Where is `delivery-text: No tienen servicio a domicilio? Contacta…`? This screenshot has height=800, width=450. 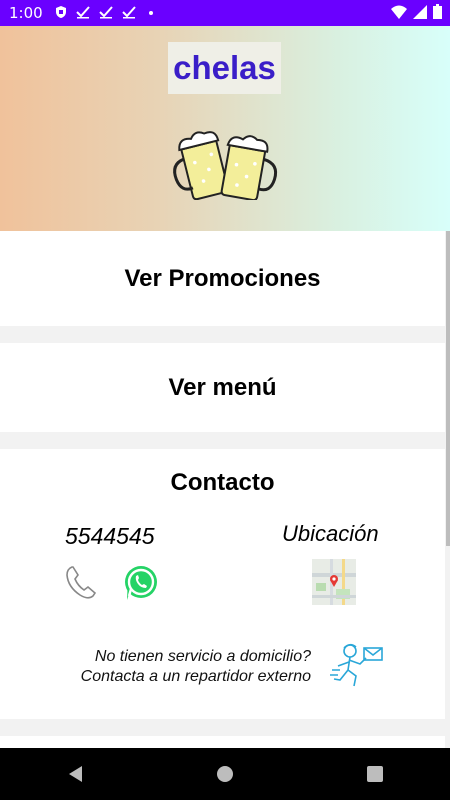
delivery-text: No tienen servicio a domicilio? Contacta… is located at coordinates (196, 667).